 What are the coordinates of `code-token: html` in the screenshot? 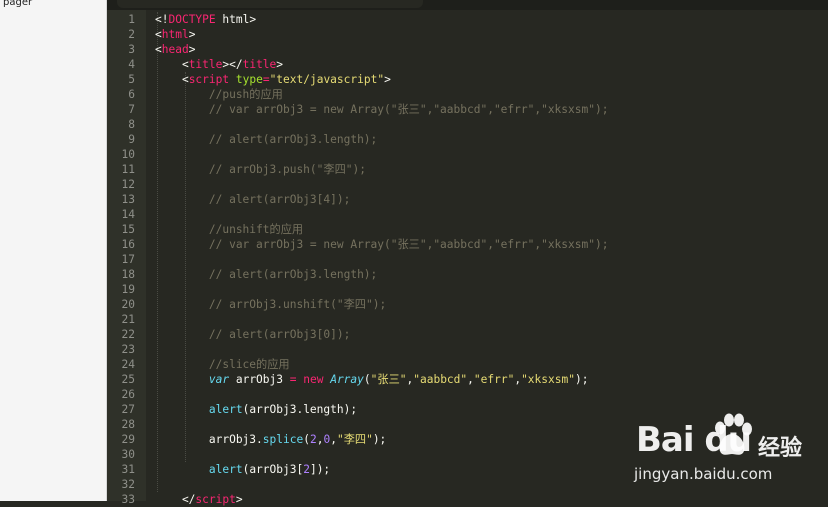 It's located at (175, 34).